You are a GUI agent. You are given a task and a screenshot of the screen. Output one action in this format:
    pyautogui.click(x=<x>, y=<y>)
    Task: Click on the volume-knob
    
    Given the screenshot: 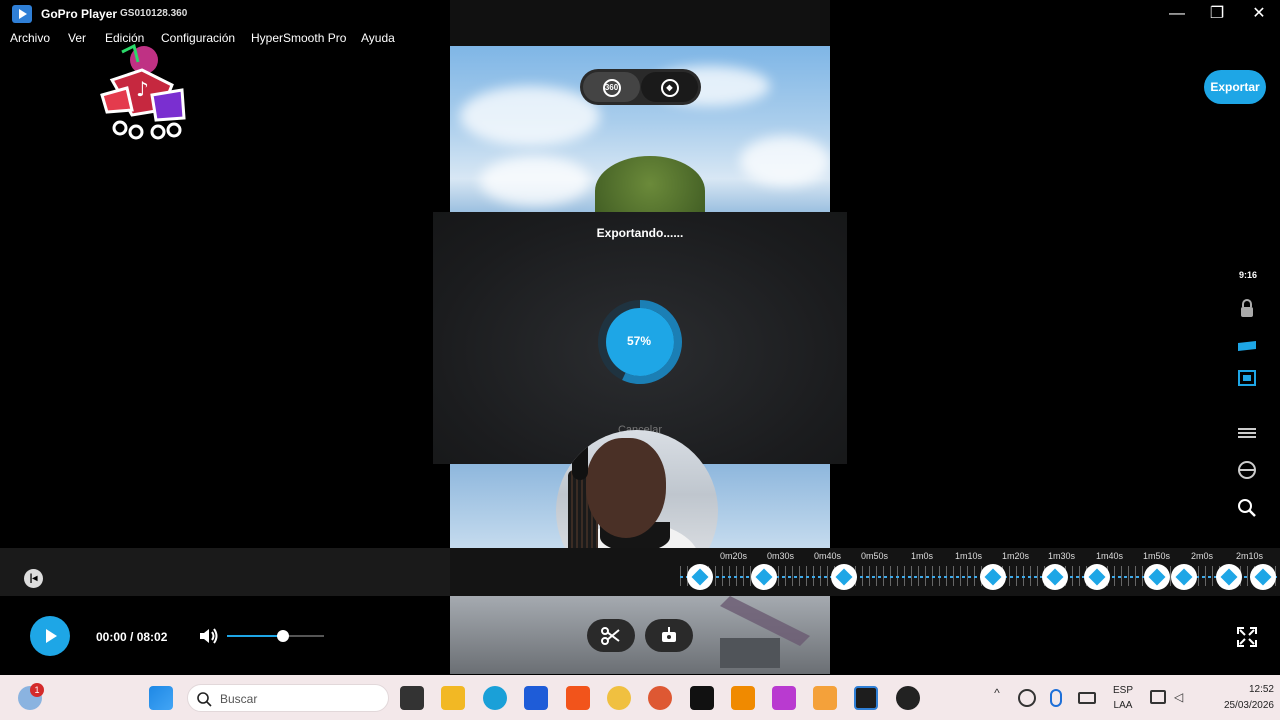 What is the action you would take?
    pyautogui.click(x=283, y=636)
    